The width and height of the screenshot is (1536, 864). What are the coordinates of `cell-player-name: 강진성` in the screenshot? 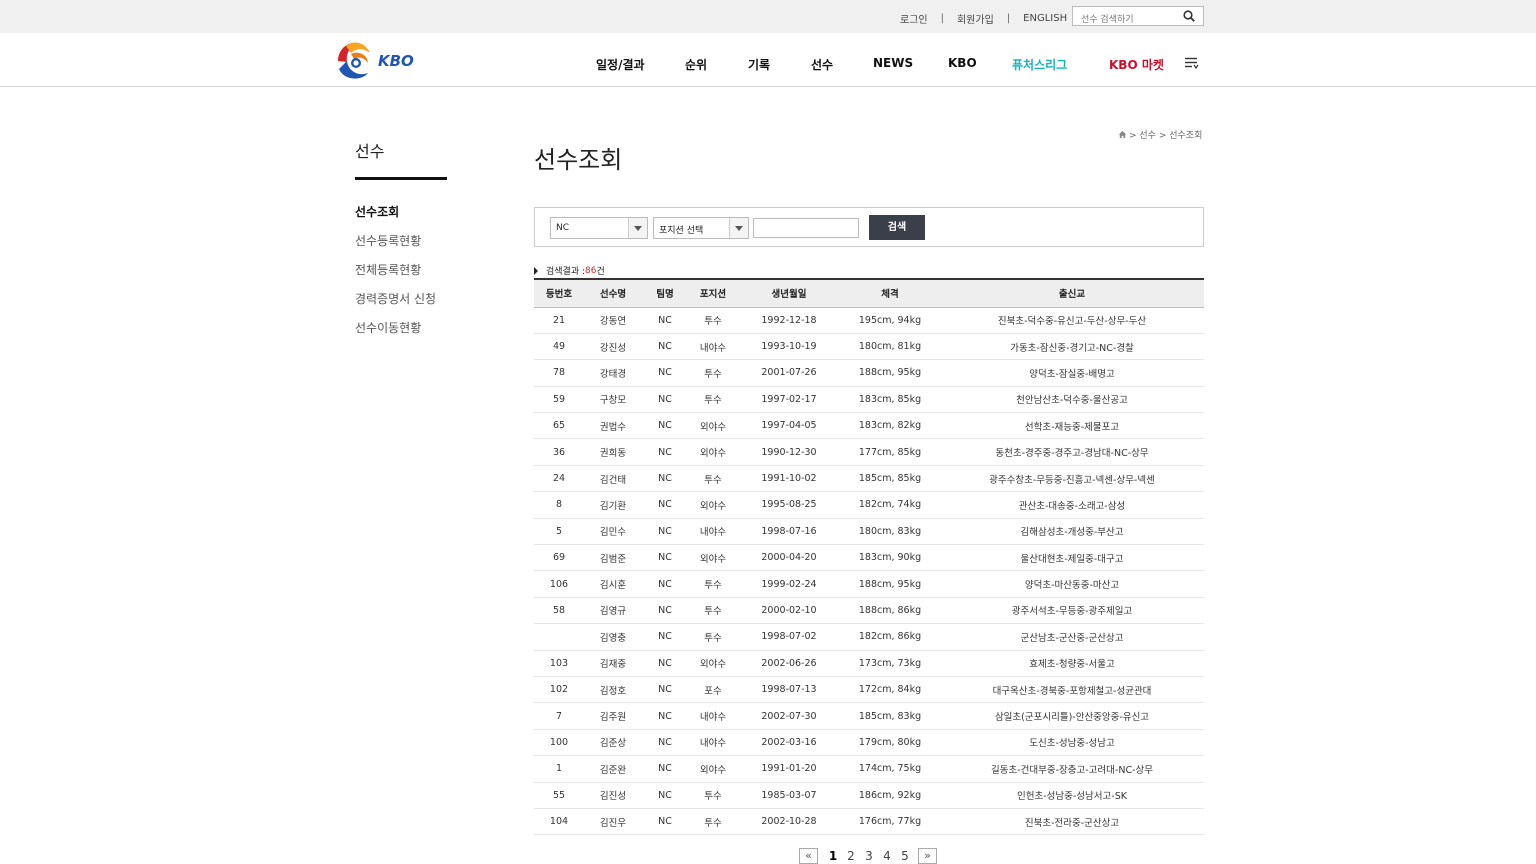 It's located at (613, 347).